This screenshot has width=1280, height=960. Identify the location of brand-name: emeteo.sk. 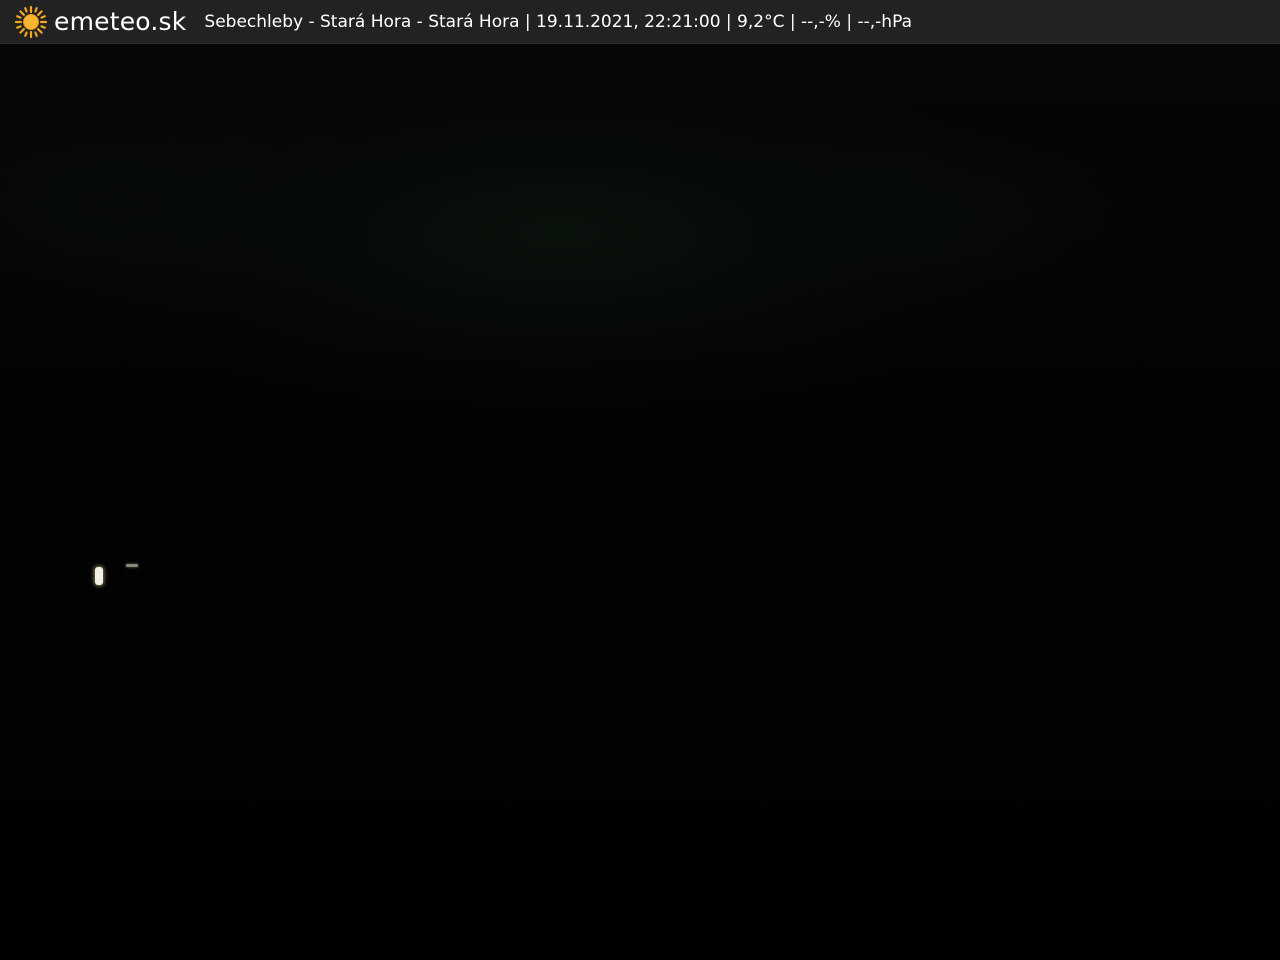
(120, 22).